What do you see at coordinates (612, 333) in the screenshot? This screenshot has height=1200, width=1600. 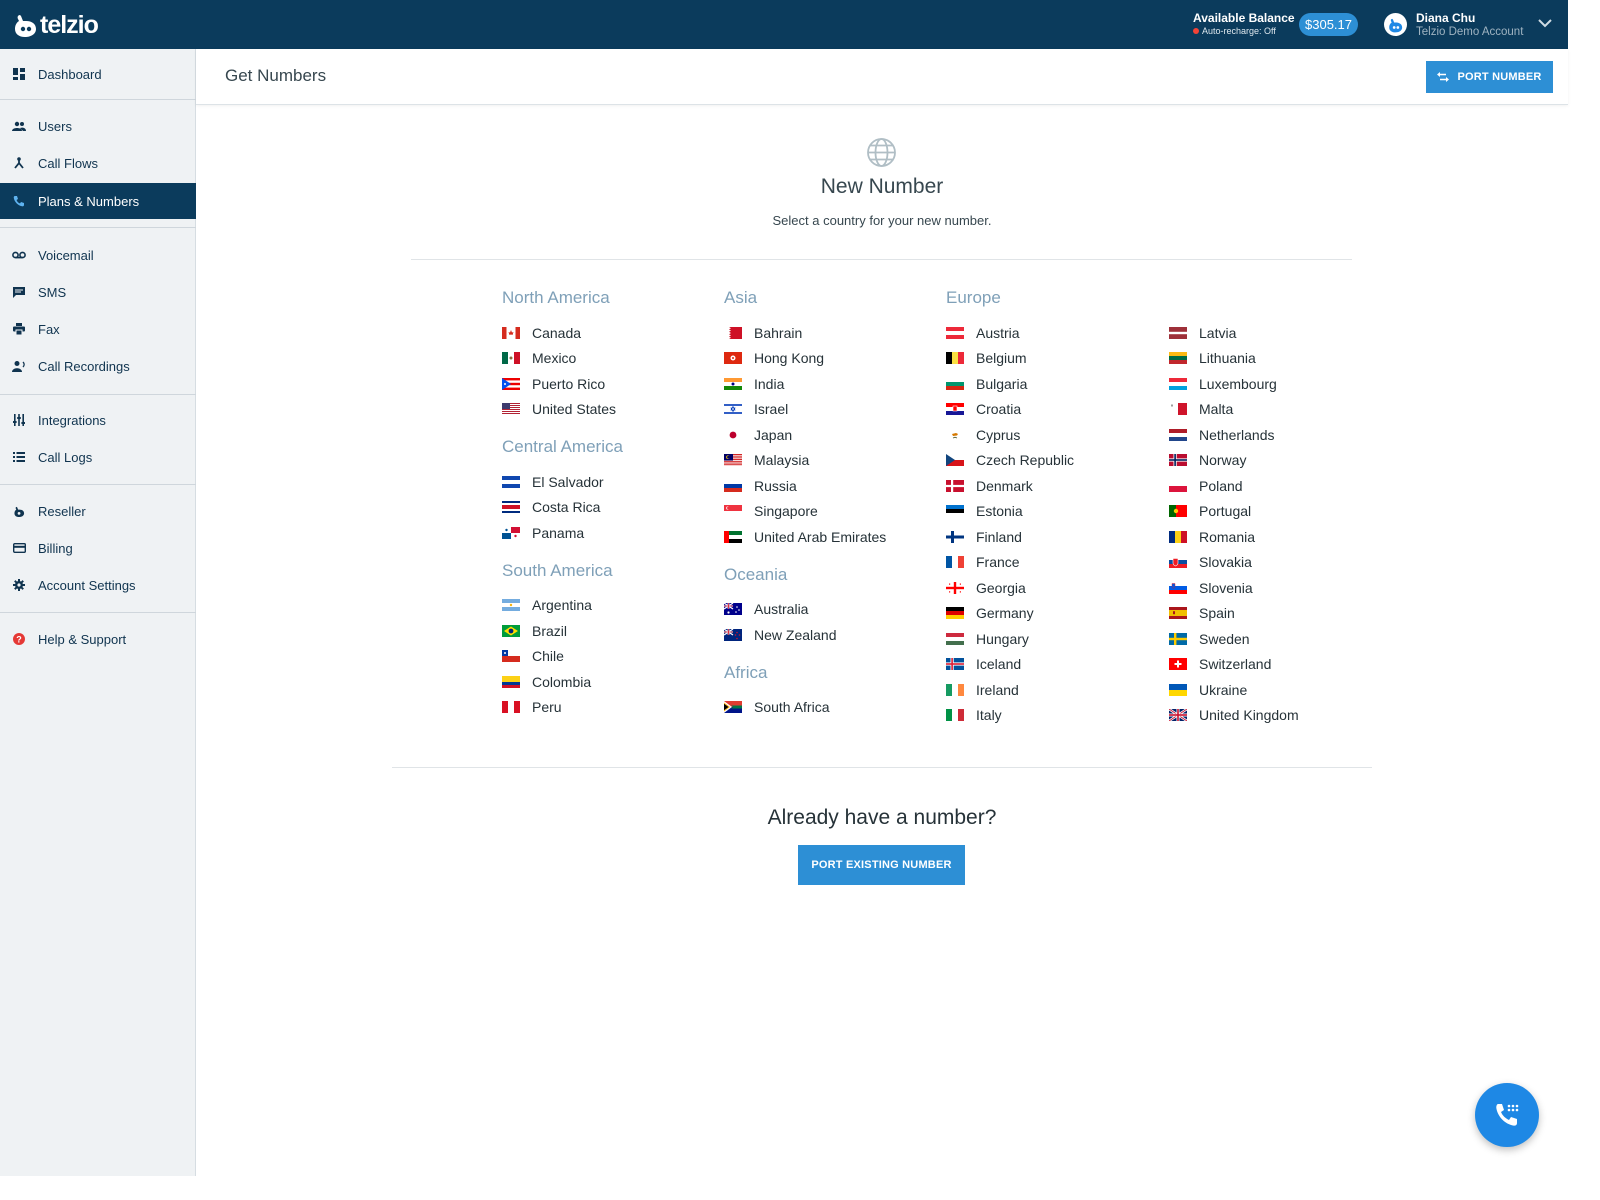 I see `country-link-canada: Canada` at bounding box center [612, 333].